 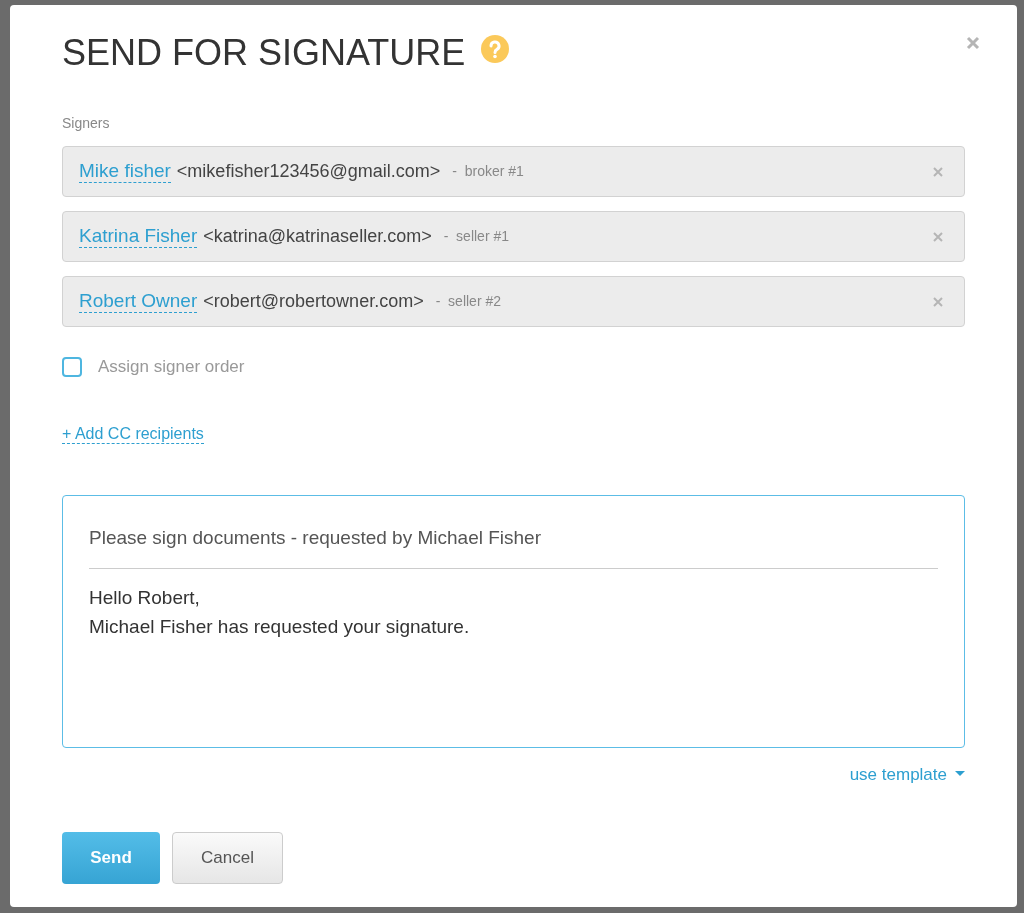 I want to click on signer-role: - seller #1, so click(x=476, y=236).